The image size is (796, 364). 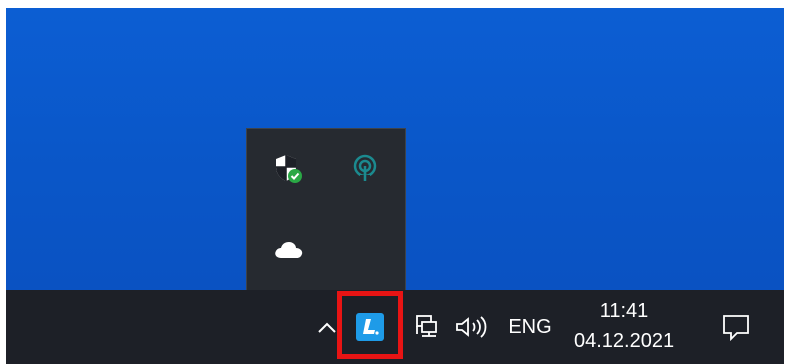 What do you see at coordinates (370, 325) in the screenshot?
I see `highlight-box` at bounding box center [370, 325].